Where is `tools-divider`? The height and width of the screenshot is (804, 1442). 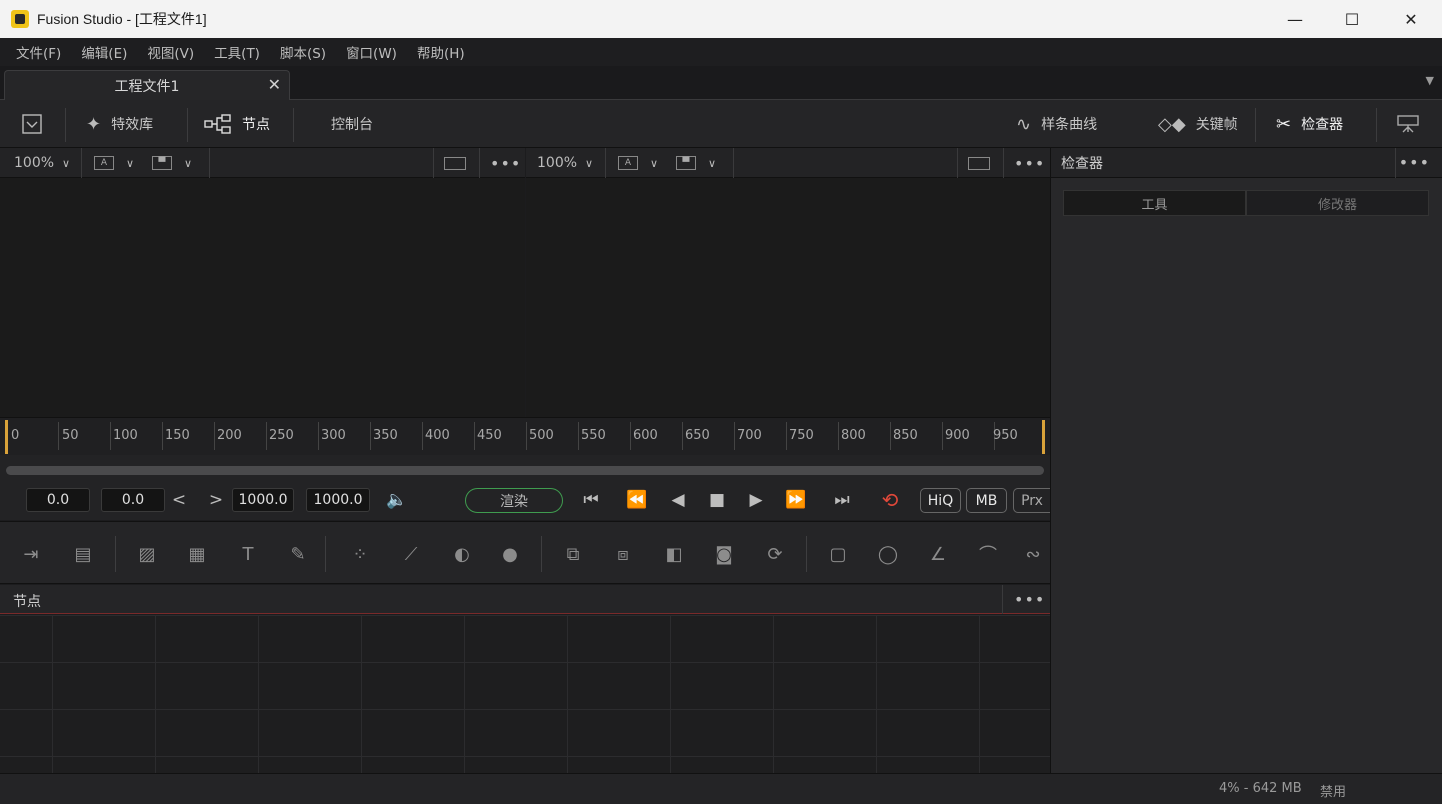 tools-divider is located at coordinates (541, 554).